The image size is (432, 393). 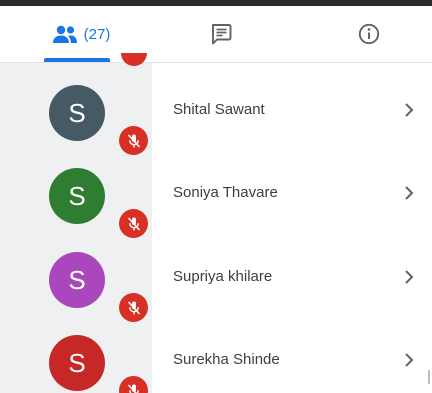 I want to click on participant-name: Surekha Shinde, so click(x=226, y=359).